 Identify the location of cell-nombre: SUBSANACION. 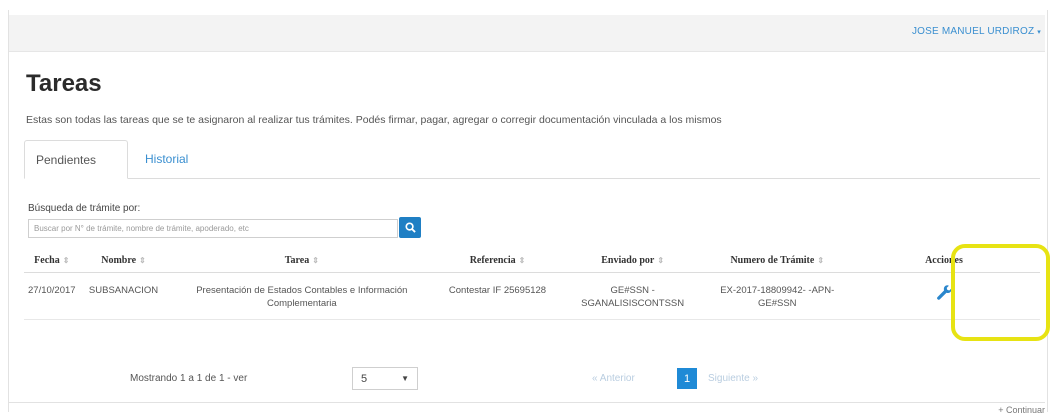
(123, 296).